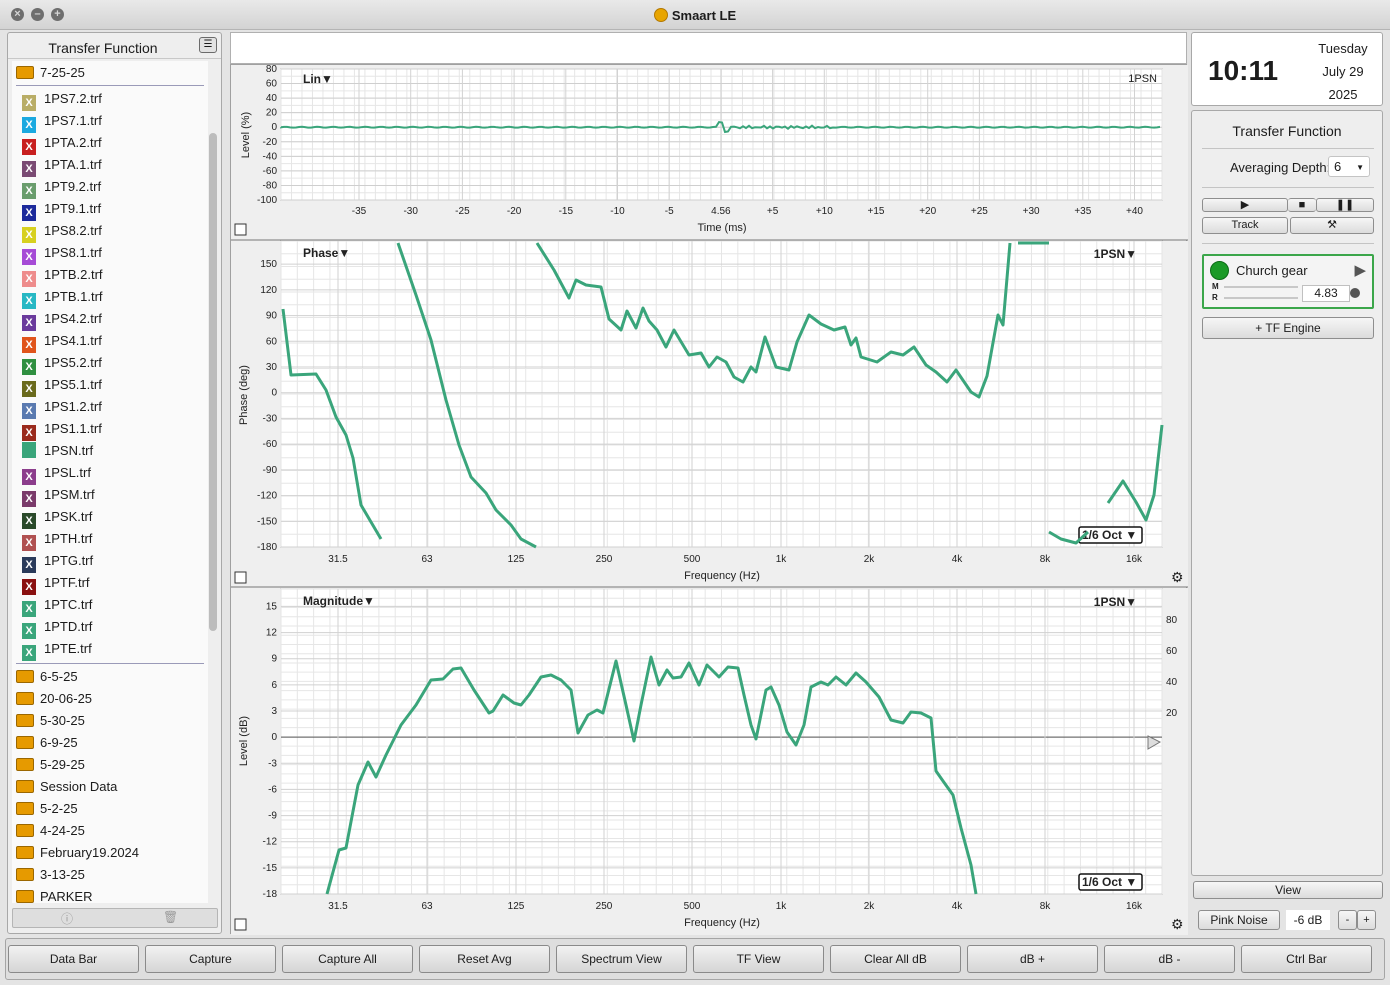  What do you see at coordinates (170, 917) in the screenshot?
I see `trash-icon: 🗑` at bounding box center [170, 917].